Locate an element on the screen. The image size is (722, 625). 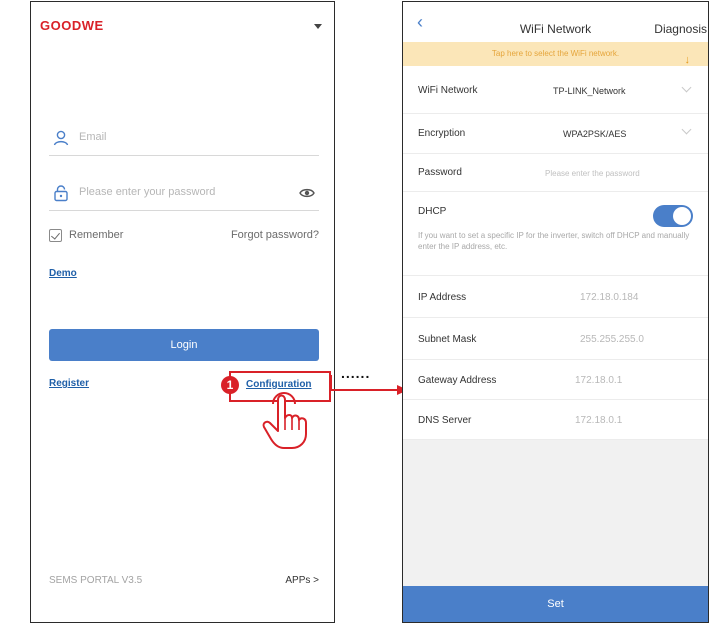
wifi-network-row: WiFi Network TP-LINK_Network is located at coordinates (555, 90).